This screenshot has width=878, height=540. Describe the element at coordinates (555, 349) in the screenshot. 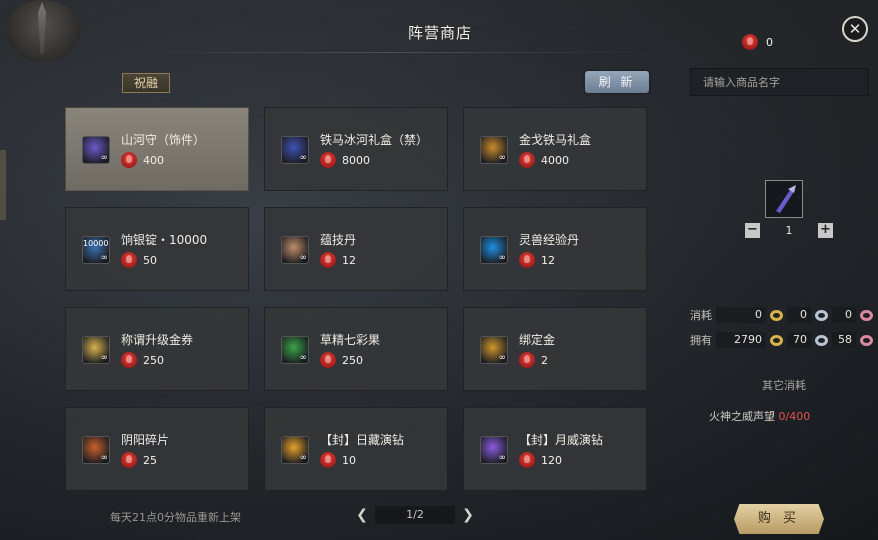

I see `shop-item: ∞ 绑定金 2` at that location.